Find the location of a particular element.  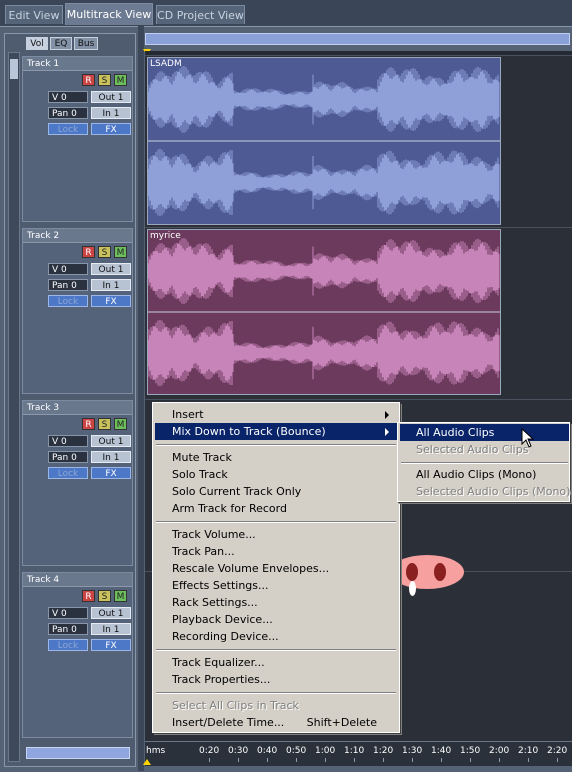

menu-item-select-all-clips: Select All Clips in Track is located at coordinates (276, 705).